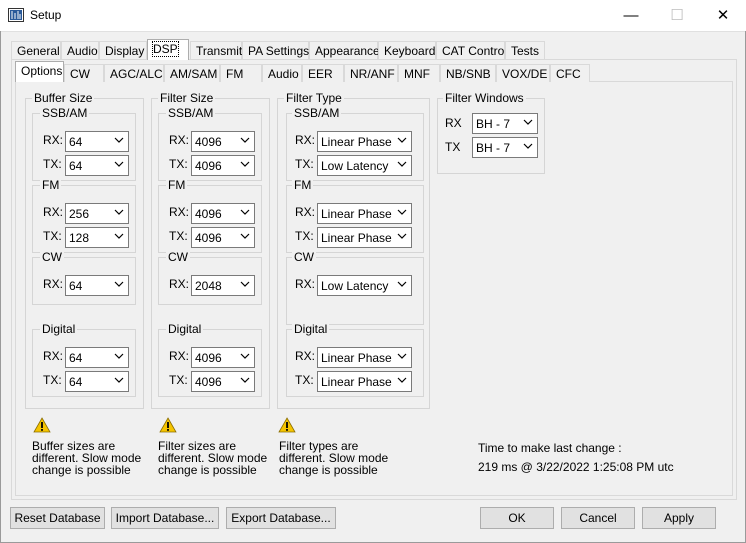 The height and width of the screenshot is (543, 746). I want to click on buffer-cw-title: CW, so click(52, 257).